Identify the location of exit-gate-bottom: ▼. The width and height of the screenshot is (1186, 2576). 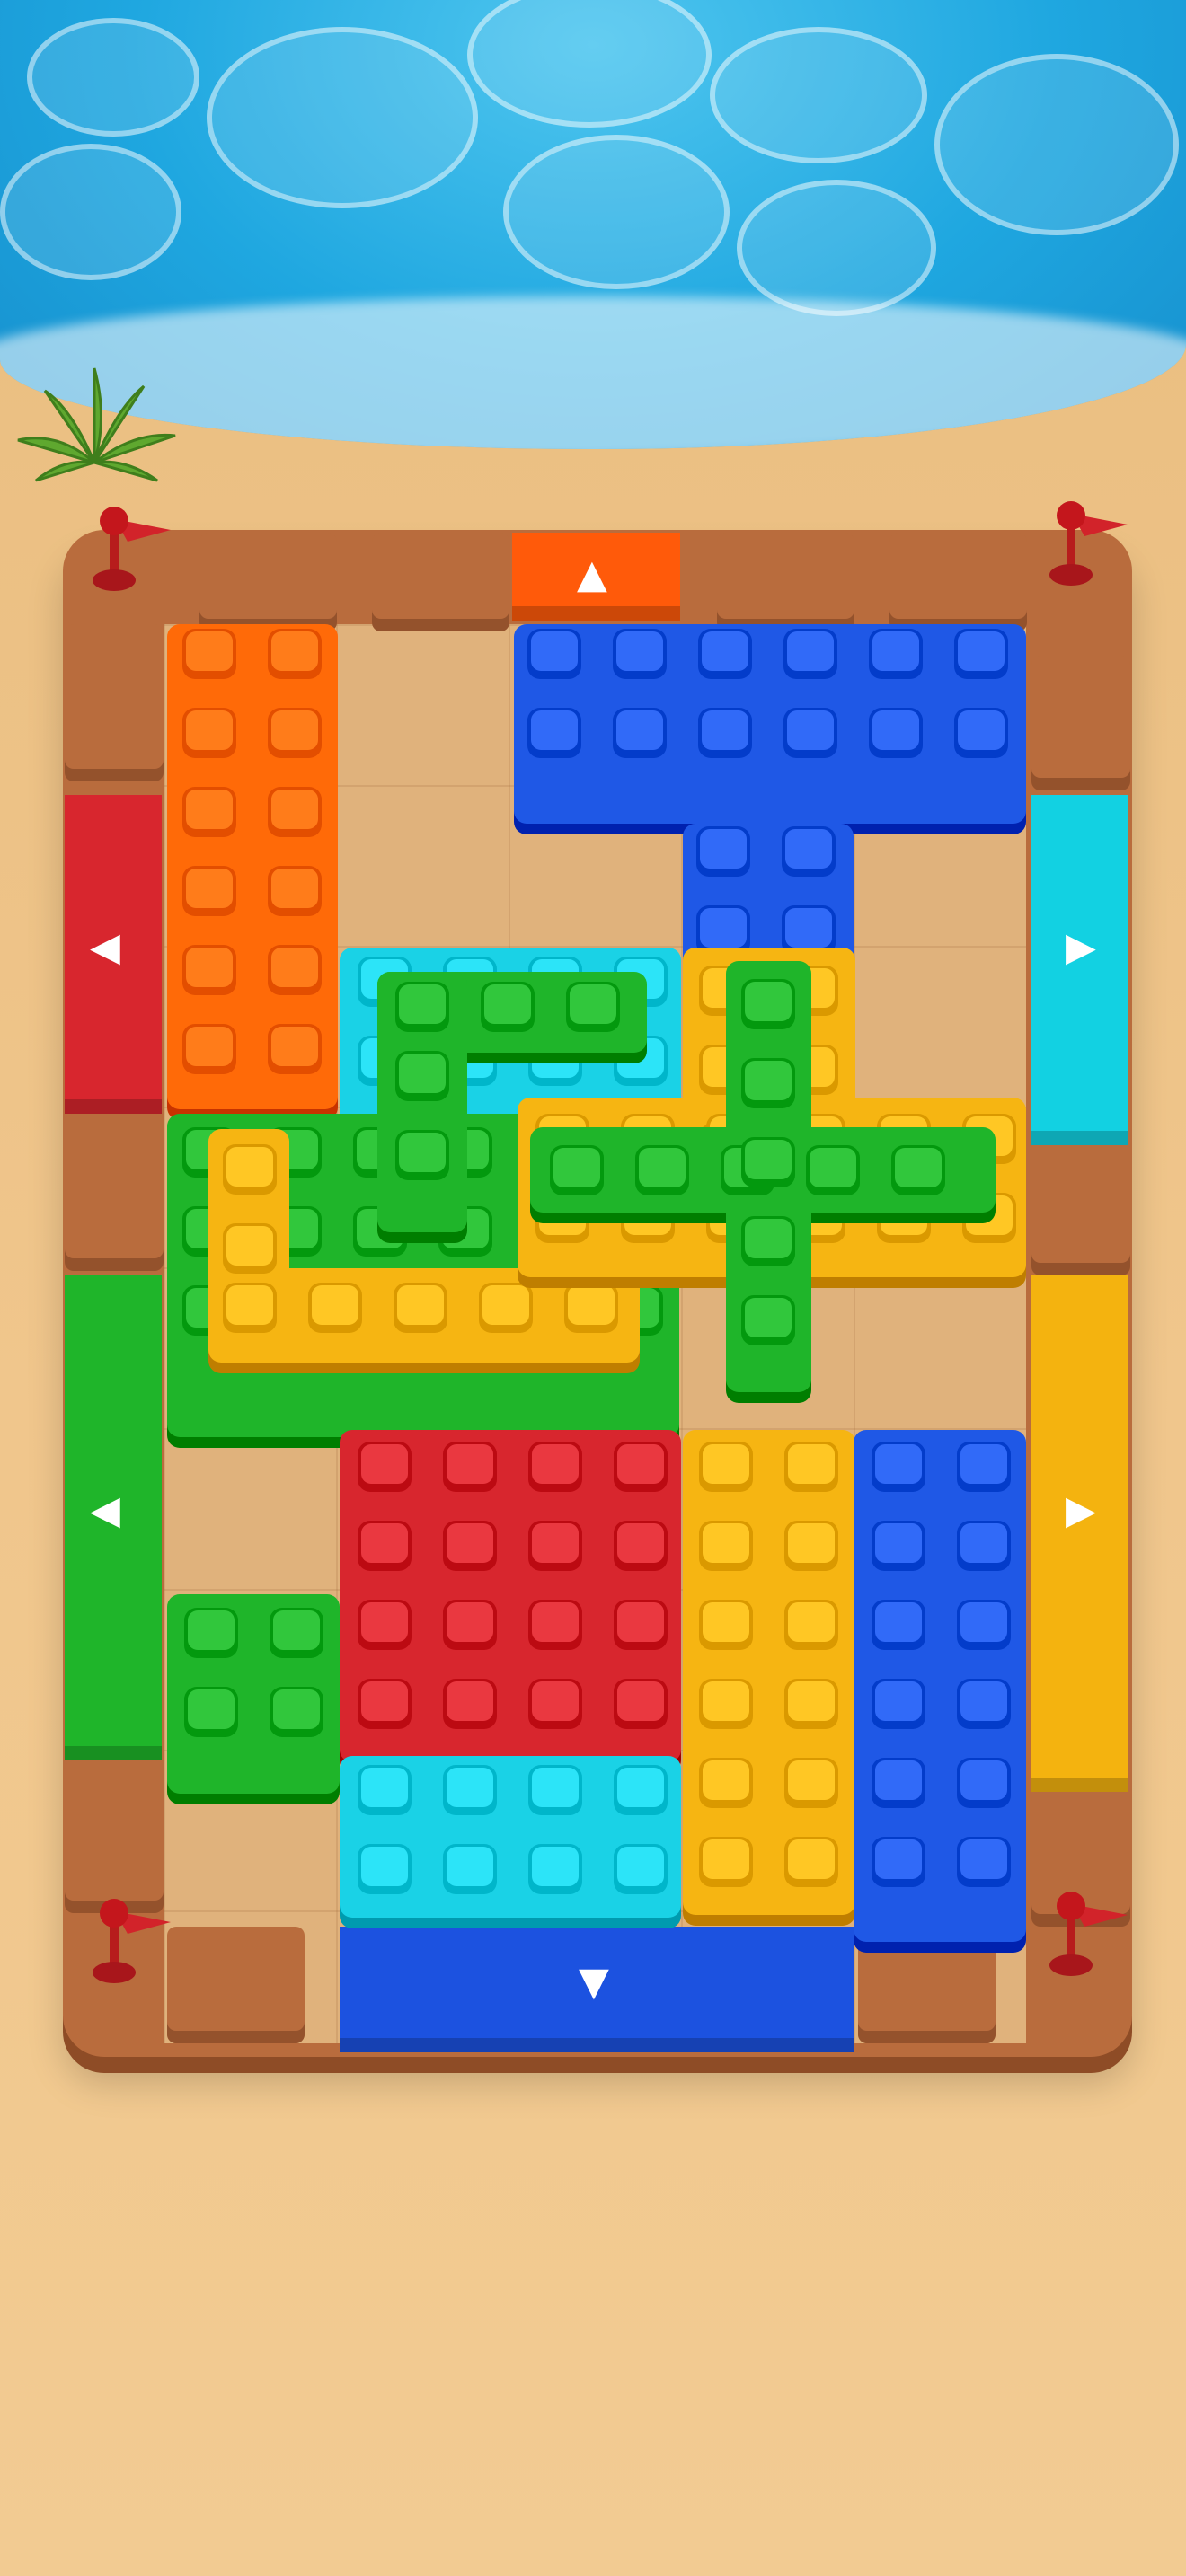
(597, 1989).